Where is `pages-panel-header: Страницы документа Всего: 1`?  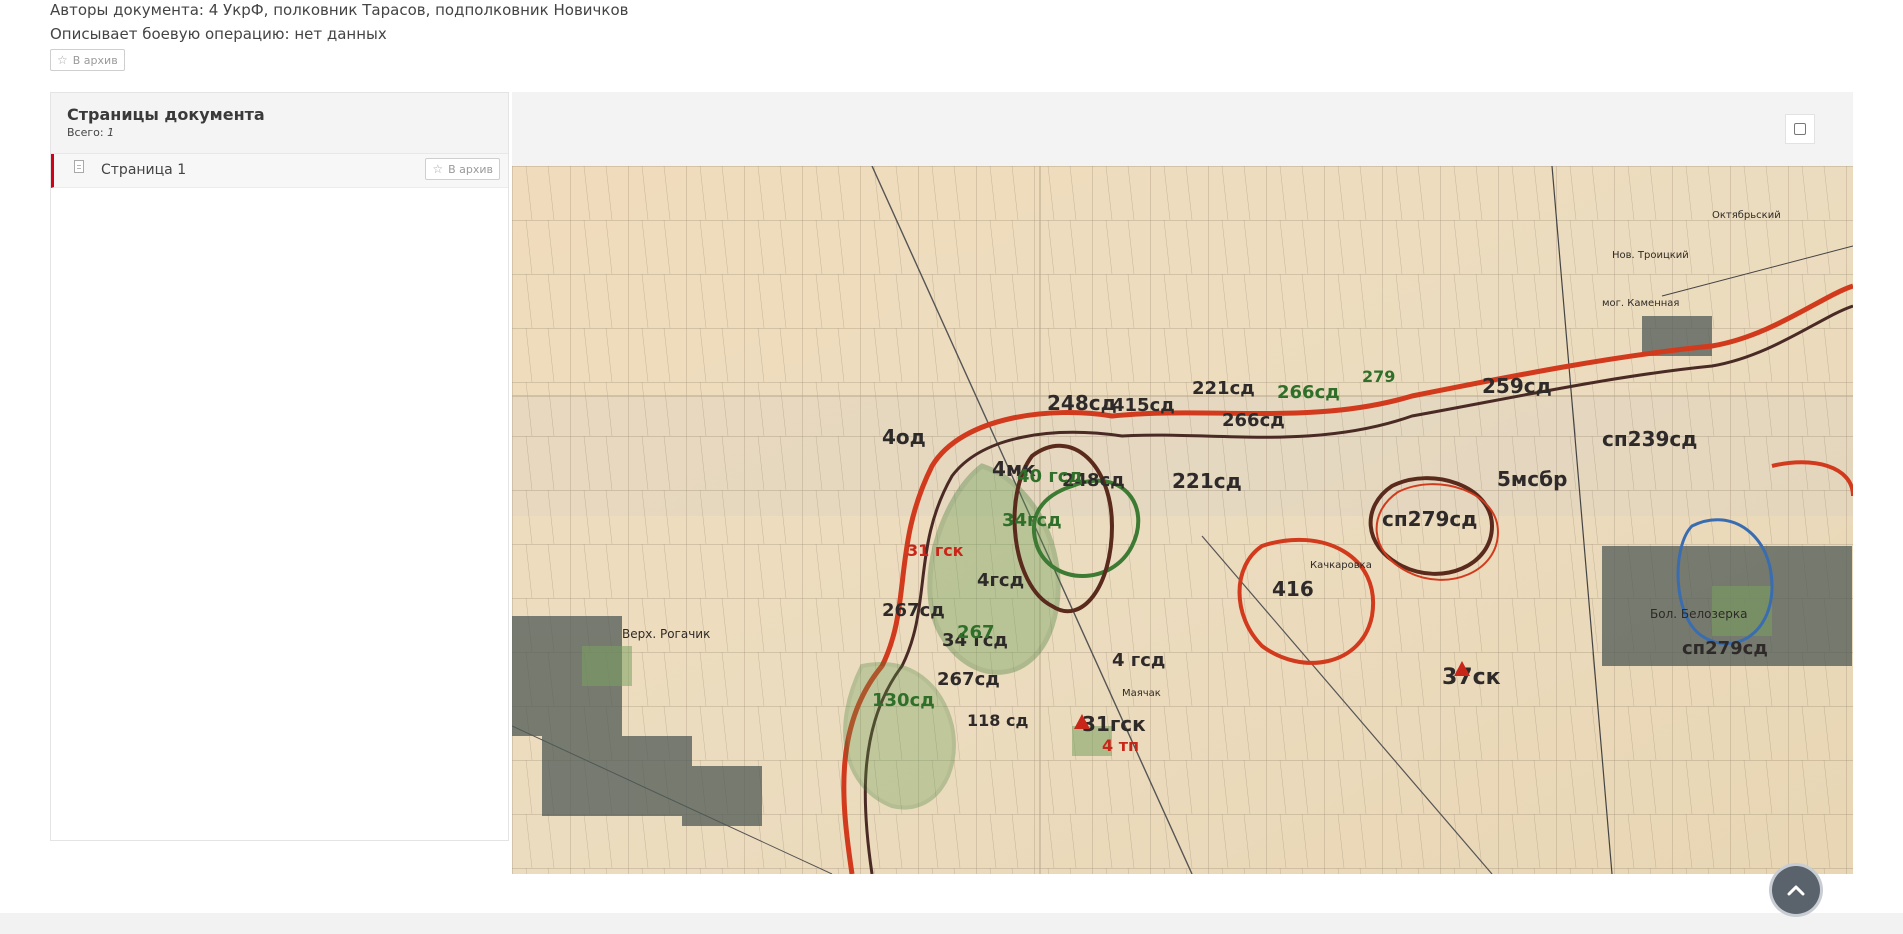 pages-panel-header: Страницы документа Всего: 1 is located at coordinates (279, 123).